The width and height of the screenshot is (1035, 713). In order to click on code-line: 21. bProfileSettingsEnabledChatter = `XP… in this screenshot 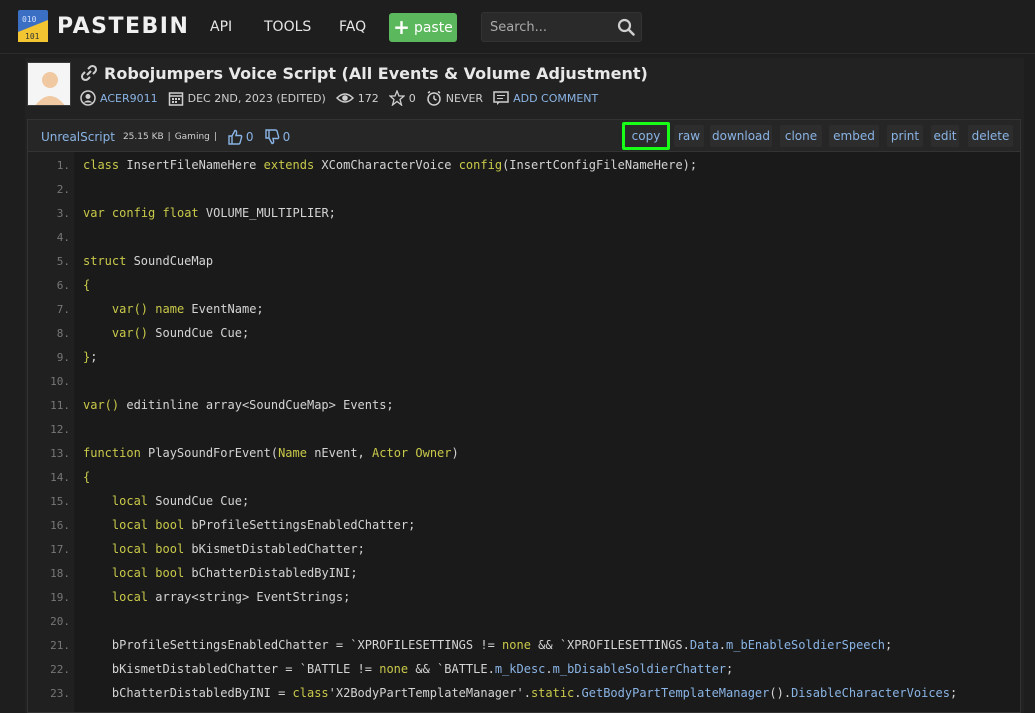, I will do `click(525, 645)`.